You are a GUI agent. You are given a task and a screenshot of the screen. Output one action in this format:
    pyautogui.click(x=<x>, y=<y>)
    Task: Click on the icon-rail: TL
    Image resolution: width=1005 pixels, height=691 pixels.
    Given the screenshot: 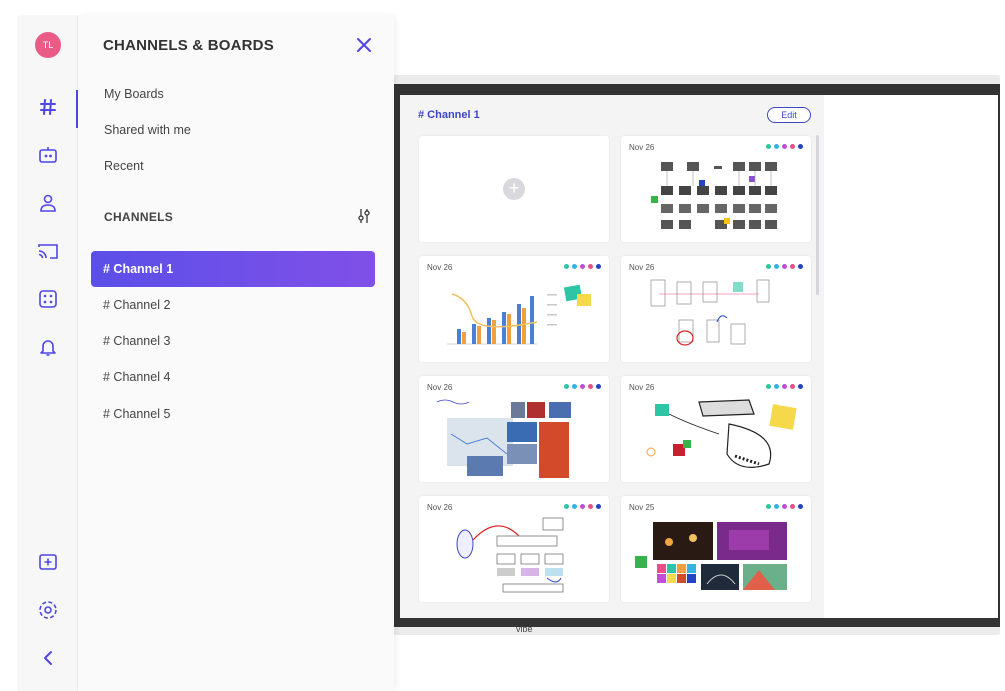 What is the action you would take?
    pyautogui.click(x=47, y=353)
    